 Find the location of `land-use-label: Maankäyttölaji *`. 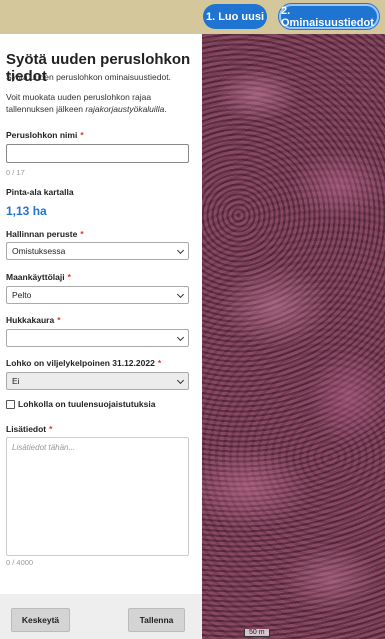

land-use-label: Maankäyttölaji * is located at coordinates (38, 277).